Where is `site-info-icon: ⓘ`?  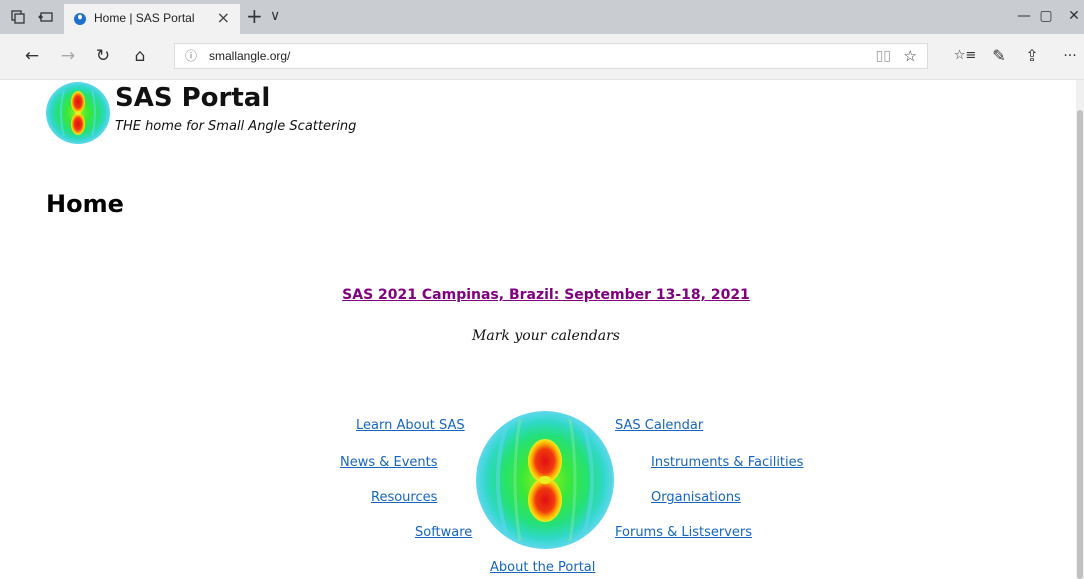
site-info-icon: ⓘ is located at coordinates (191, 56).